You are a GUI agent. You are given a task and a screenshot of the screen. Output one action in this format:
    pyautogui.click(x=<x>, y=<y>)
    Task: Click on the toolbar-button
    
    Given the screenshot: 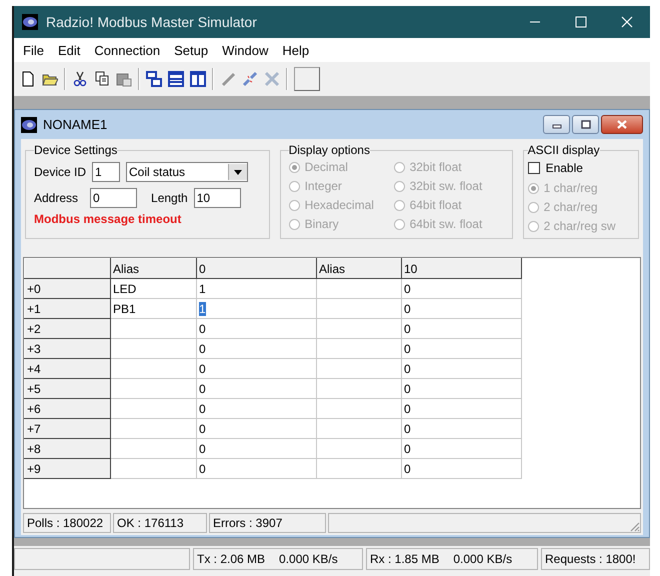 What is the action you would take?
    pyautogui.click(x=307, y=79)
    